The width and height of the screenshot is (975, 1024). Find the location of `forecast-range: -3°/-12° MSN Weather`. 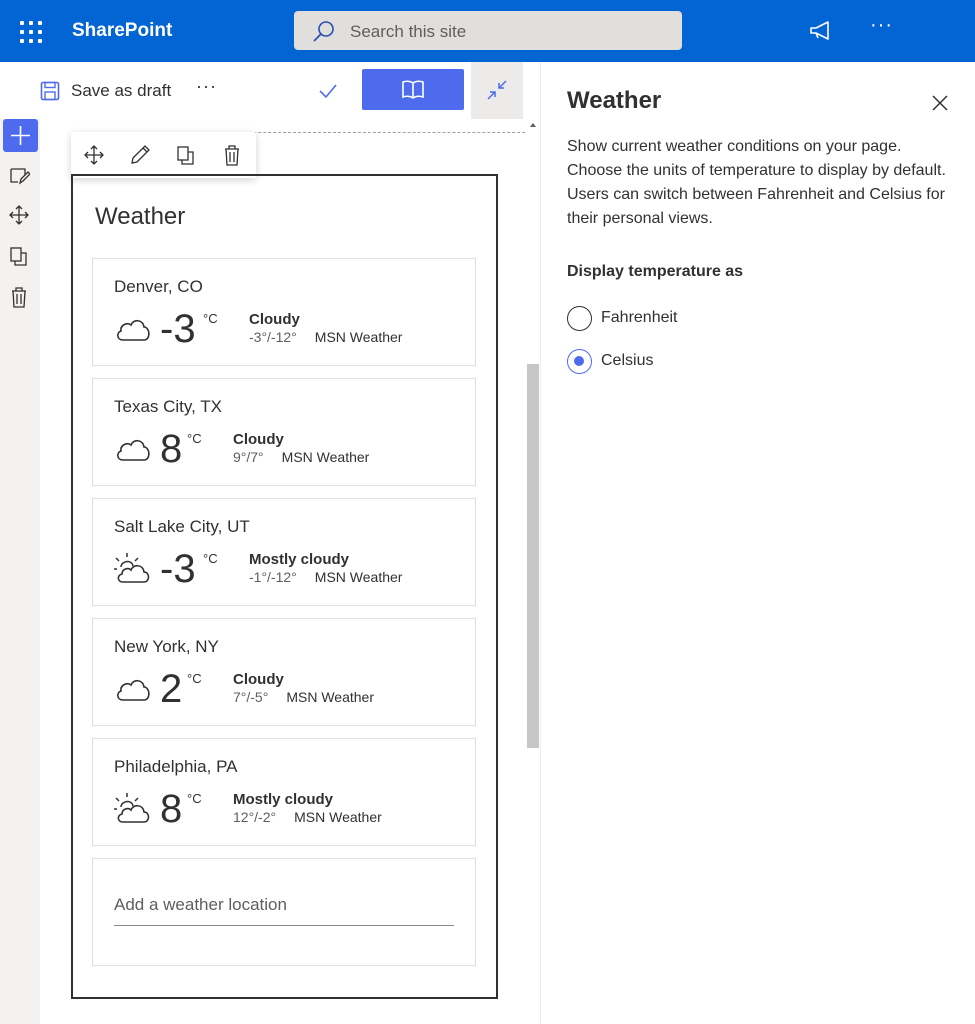

forecast-range: -3°/-12° MSN Weather is located at coordinates (326, 337).